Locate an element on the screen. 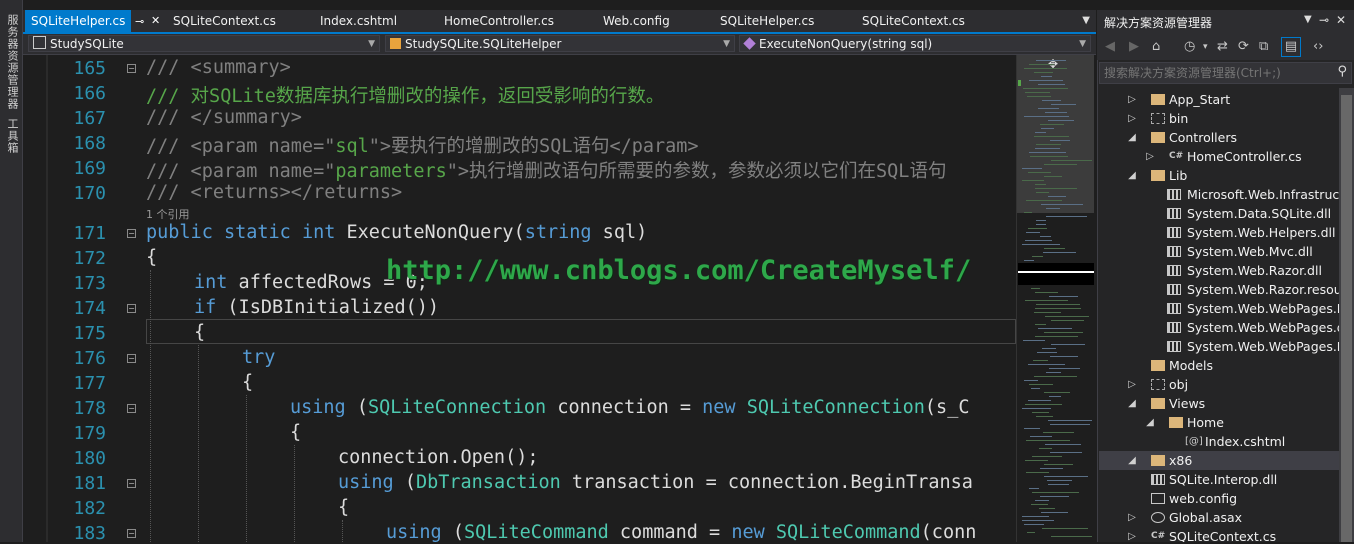 Image resolution: width=1354 pixels, height=544 pixels. solution-scrollbar-thumb is located at coordinates (1346, 318).